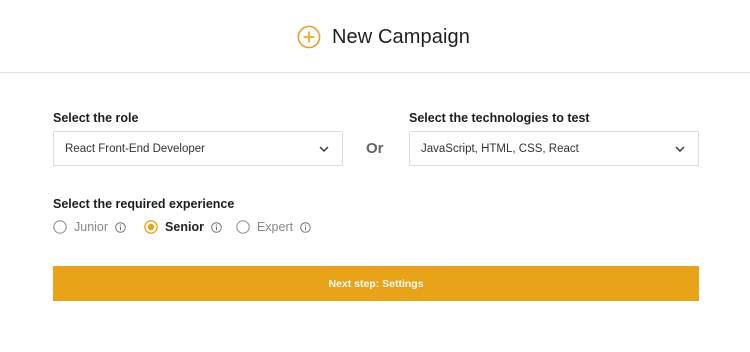 The image size is (750, 352). Describe the element at coordinates (401, 36) in the screenshot. I see `page-title: New Campaign` at that location.